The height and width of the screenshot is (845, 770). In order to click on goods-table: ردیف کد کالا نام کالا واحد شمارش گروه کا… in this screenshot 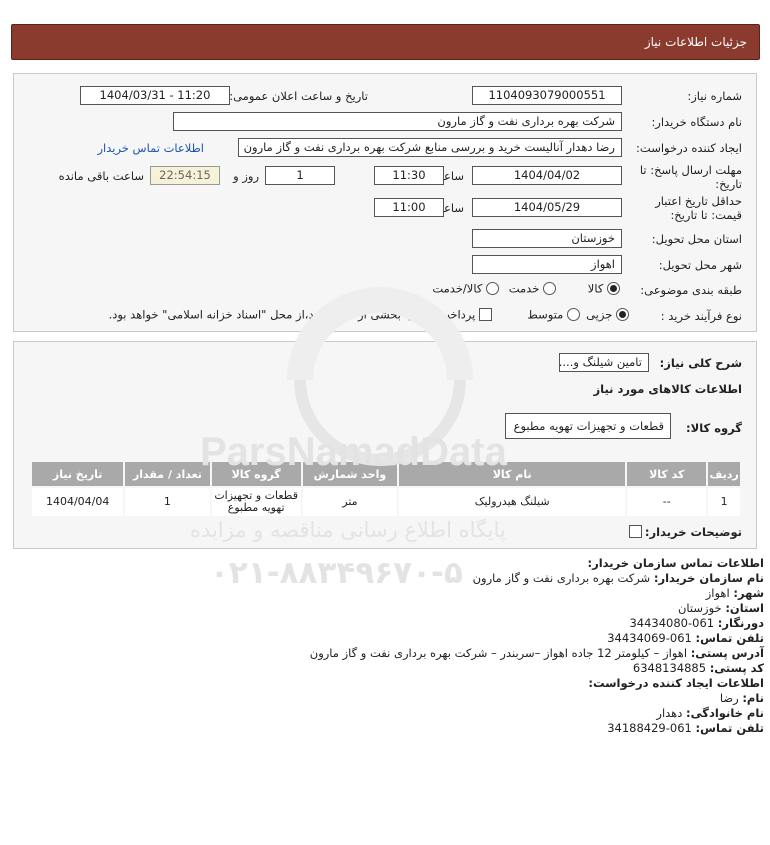, I will do `click(385, 489)`.